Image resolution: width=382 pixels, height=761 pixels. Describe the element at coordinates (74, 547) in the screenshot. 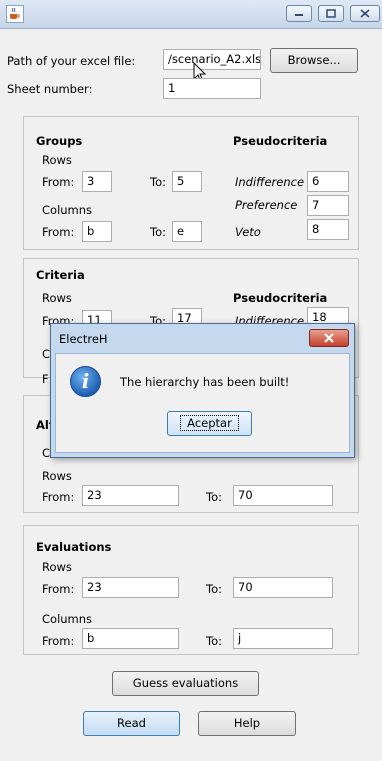

I see `evaluations-title: Evaluations` at that location.